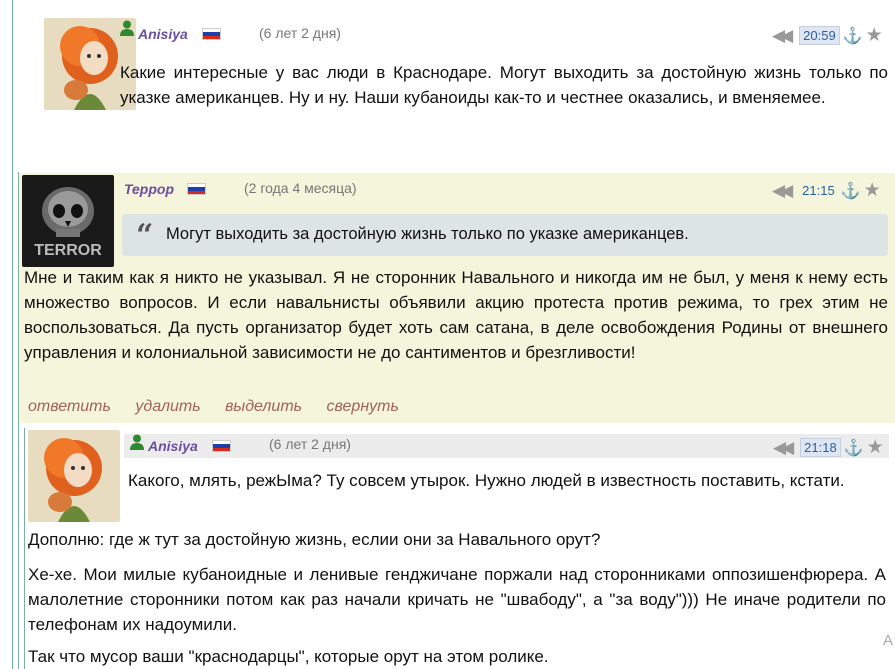 The width and height of the screenshot is (895, 669). Describe the element at coordinates (223, 407) in the screenshot. I see `comment-actions: ответить удалить выделить свернуть` at that location.